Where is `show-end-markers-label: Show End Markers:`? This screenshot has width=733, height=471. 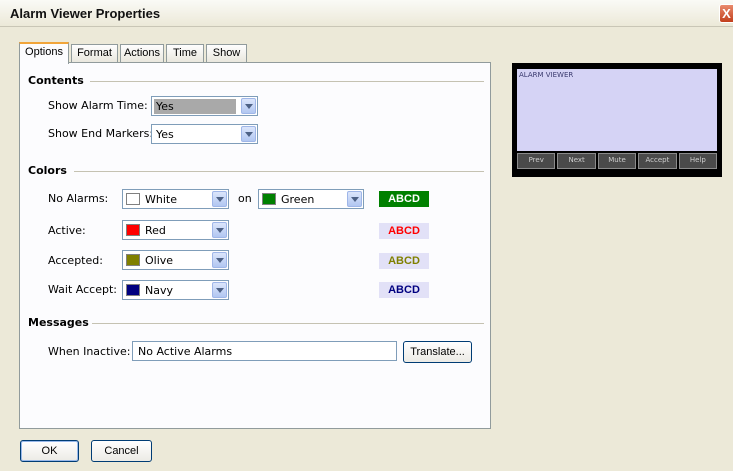
show-end-markers-label: Show End Markers: is located at coordinates (101, 133).